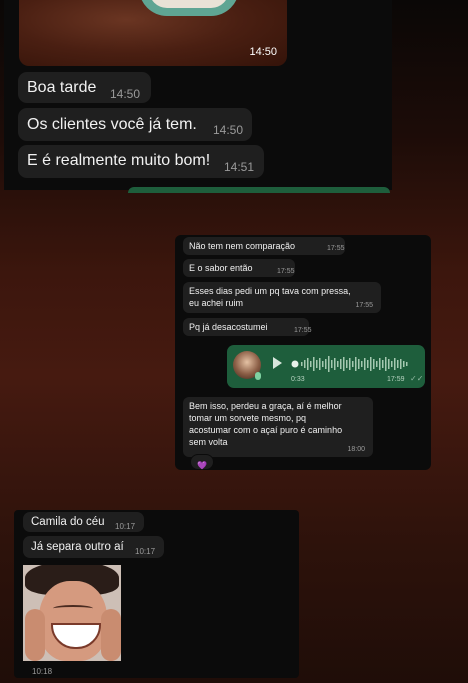 The width and height of the screenshot is (468, 683). I want to click on voice-time: 17:59, so click(396, 379).